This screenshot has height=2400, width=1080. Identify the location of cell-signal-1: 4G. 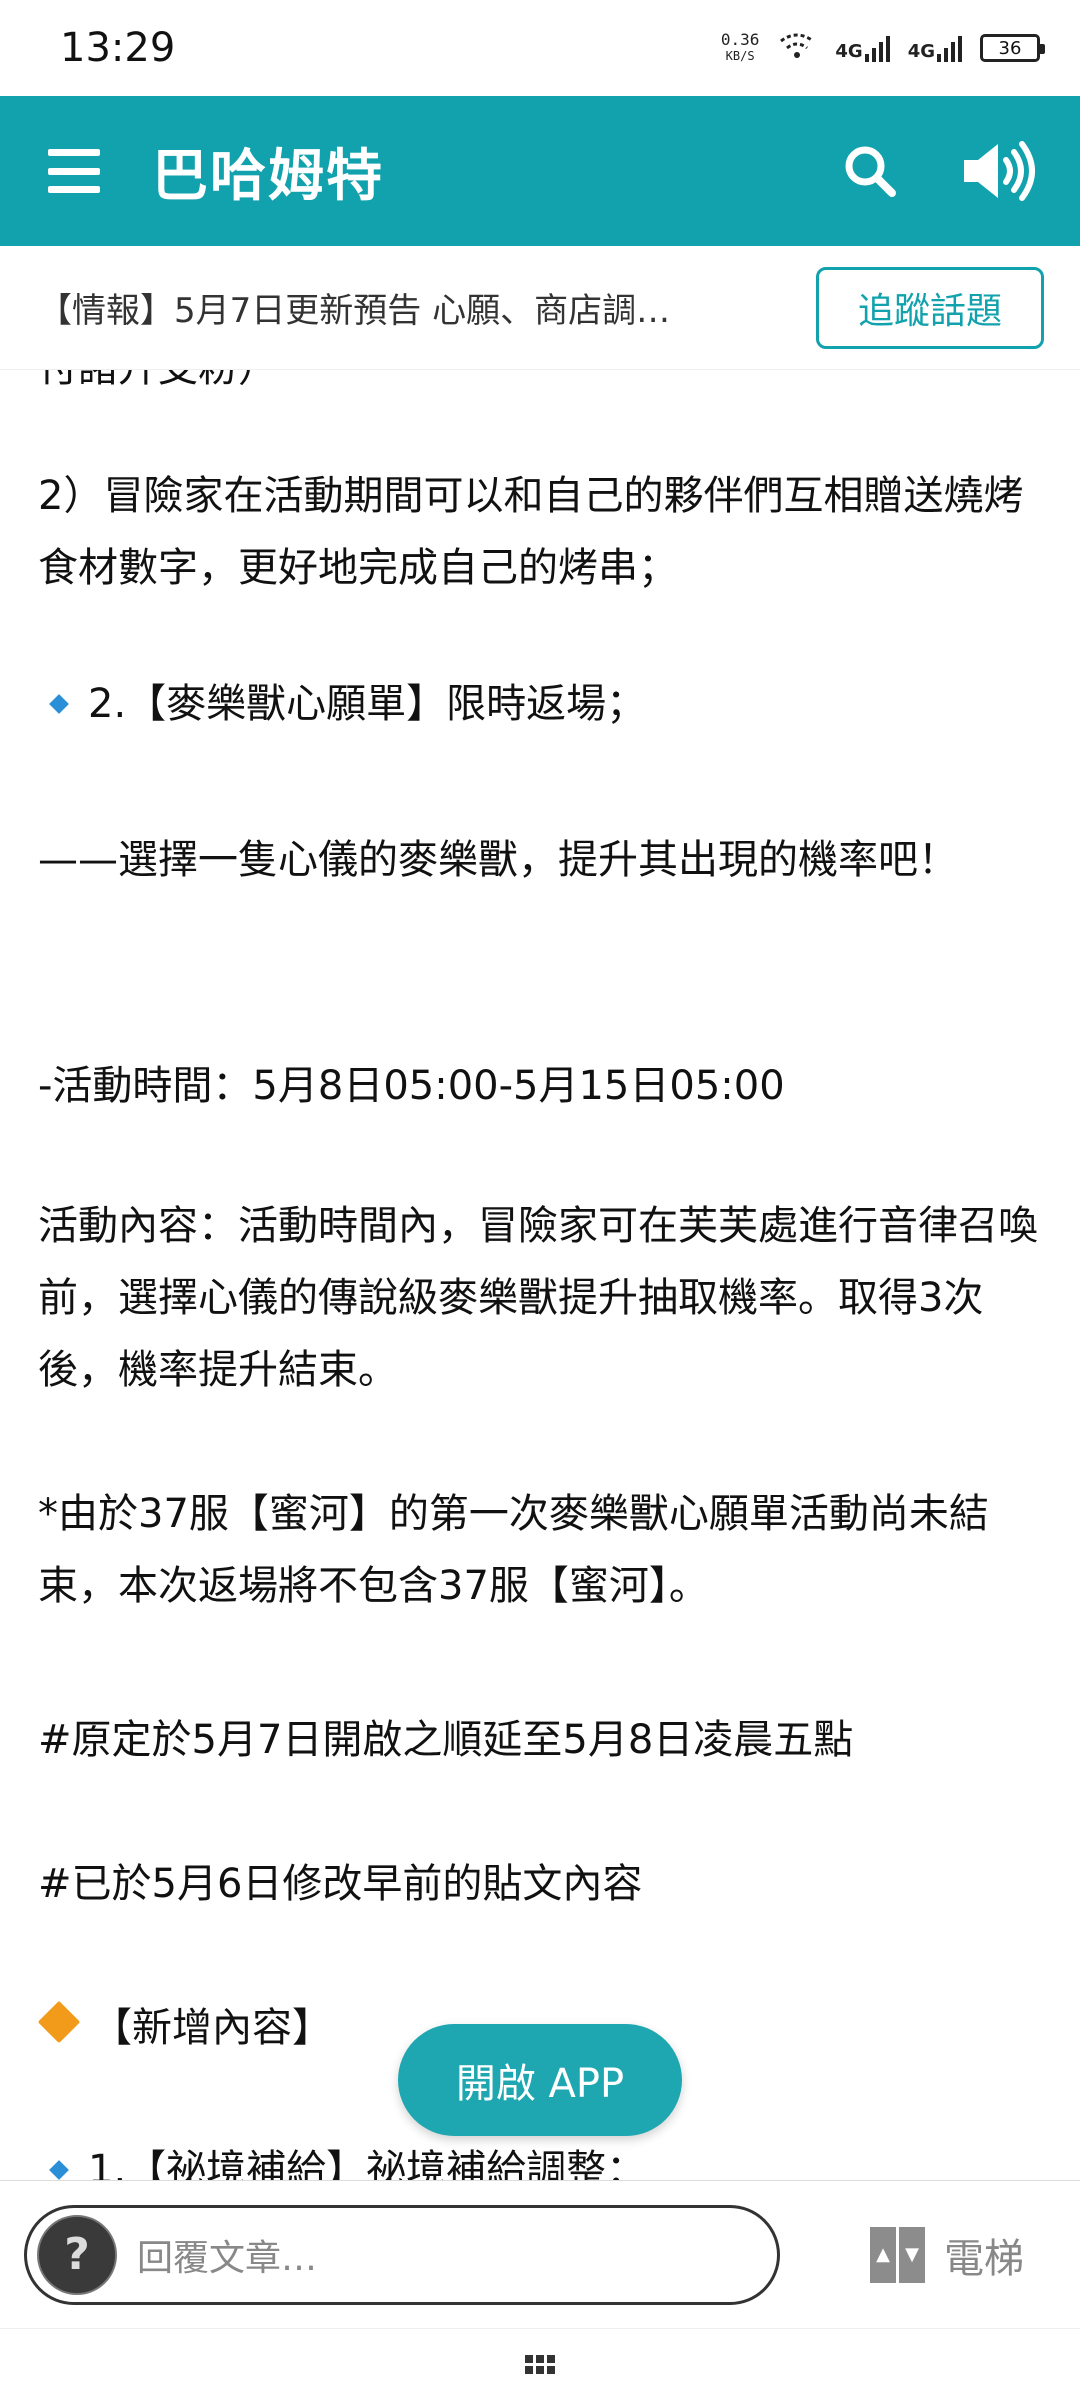
(862, 48).